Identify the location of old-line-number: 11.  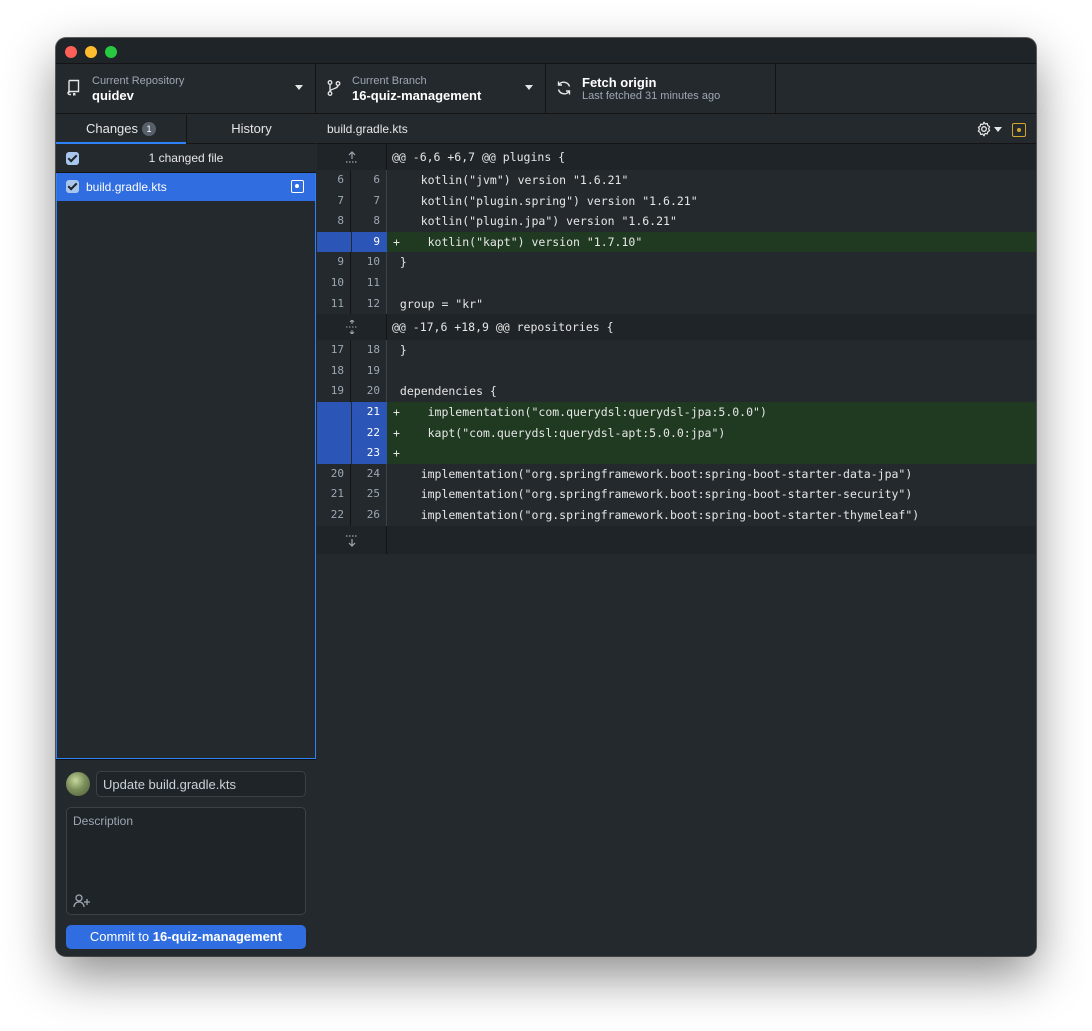
(334, 304).